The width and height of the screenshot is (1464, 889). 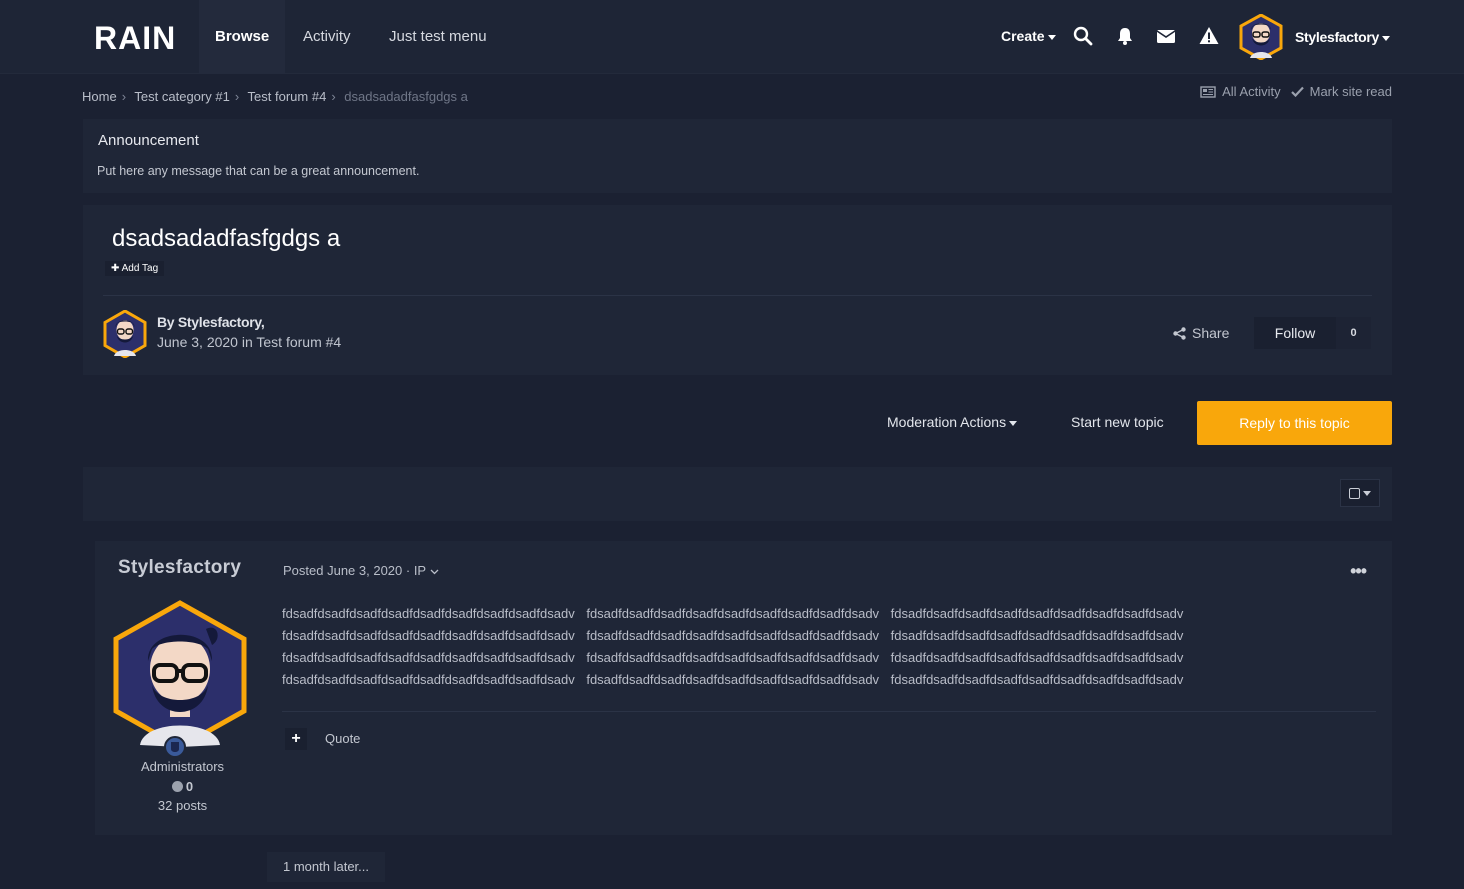 What do you see at coordinates (181, 96) in the screenshot?
I see `breadcrumb-category: Test category #1` at bounding box center [181, 96].